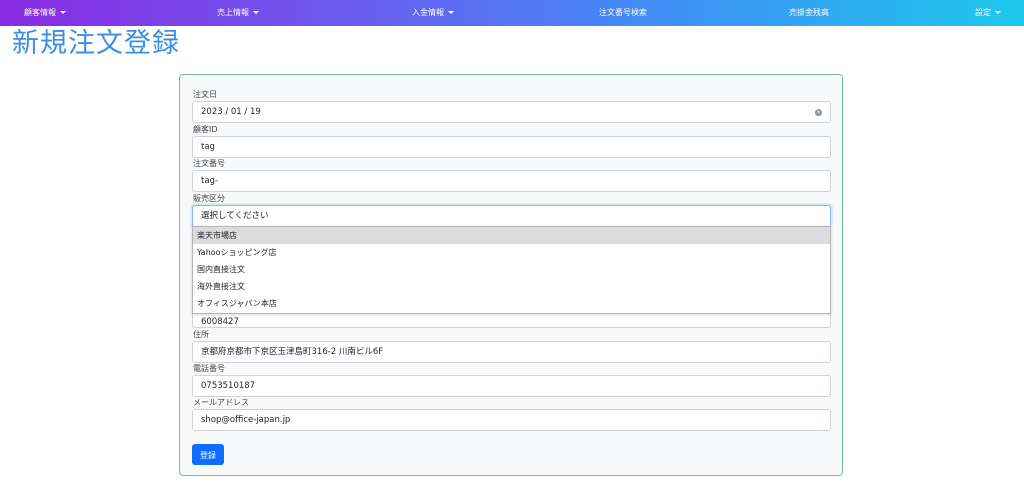  I want to click on phone-input: 0753510187, so click(511, 386).